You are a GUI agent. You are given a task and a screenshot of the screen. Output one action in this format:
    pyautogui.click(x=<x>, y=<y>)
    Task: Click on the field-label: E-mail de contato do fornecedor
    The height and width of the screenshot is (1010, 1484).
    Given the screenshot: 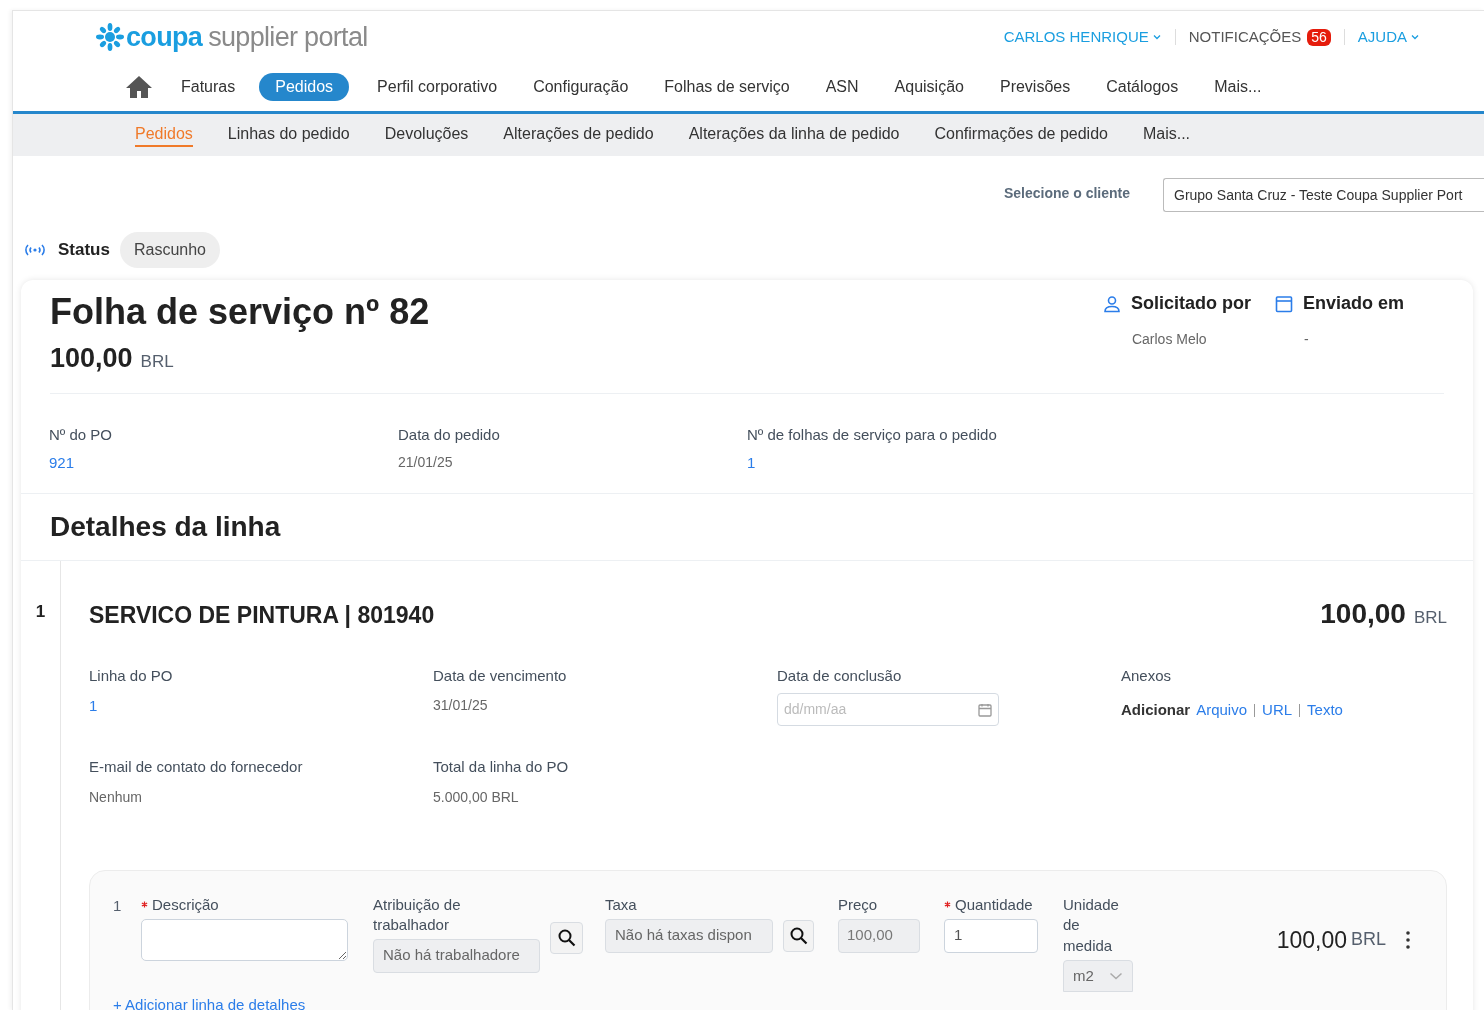 What is the action you would take?
    pyautogui.click(x=196, y=767)
    